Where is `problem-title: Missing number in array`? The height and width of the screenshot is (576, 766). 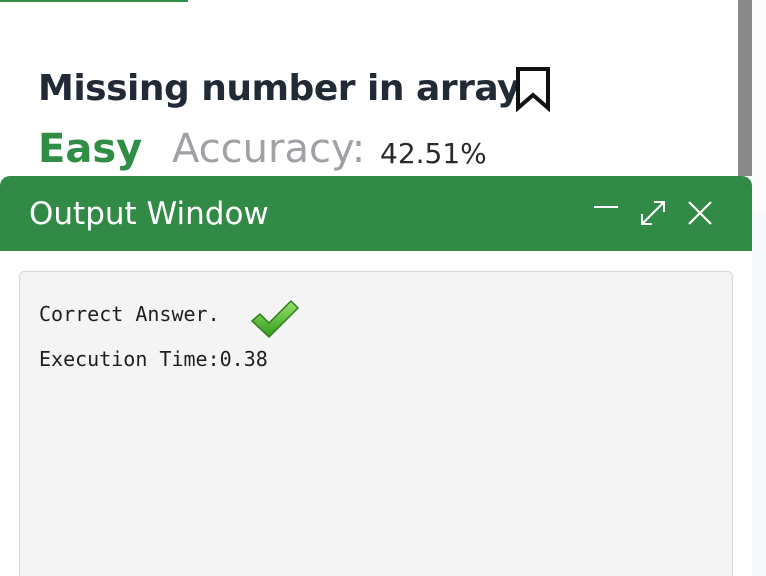
problem-title: Missing number in array is located at coordinates (279, 88).